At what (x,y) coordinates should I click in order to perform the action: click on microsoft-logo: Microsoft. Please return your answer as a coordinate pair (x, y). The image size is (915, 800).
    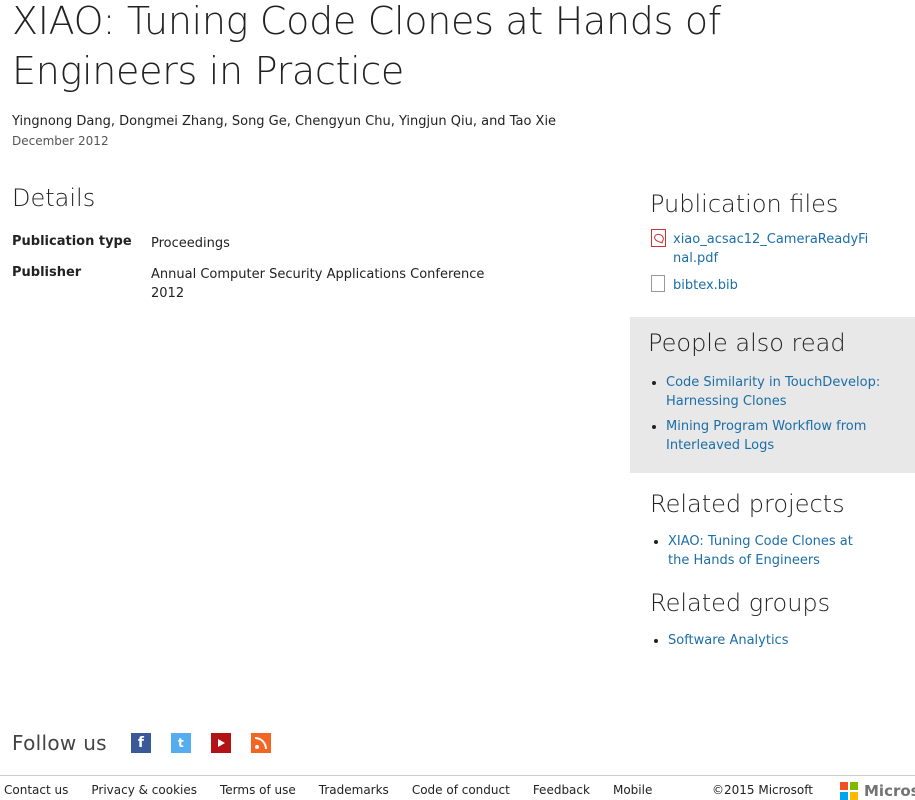
    Looking at the image, I should click on (877, 791).